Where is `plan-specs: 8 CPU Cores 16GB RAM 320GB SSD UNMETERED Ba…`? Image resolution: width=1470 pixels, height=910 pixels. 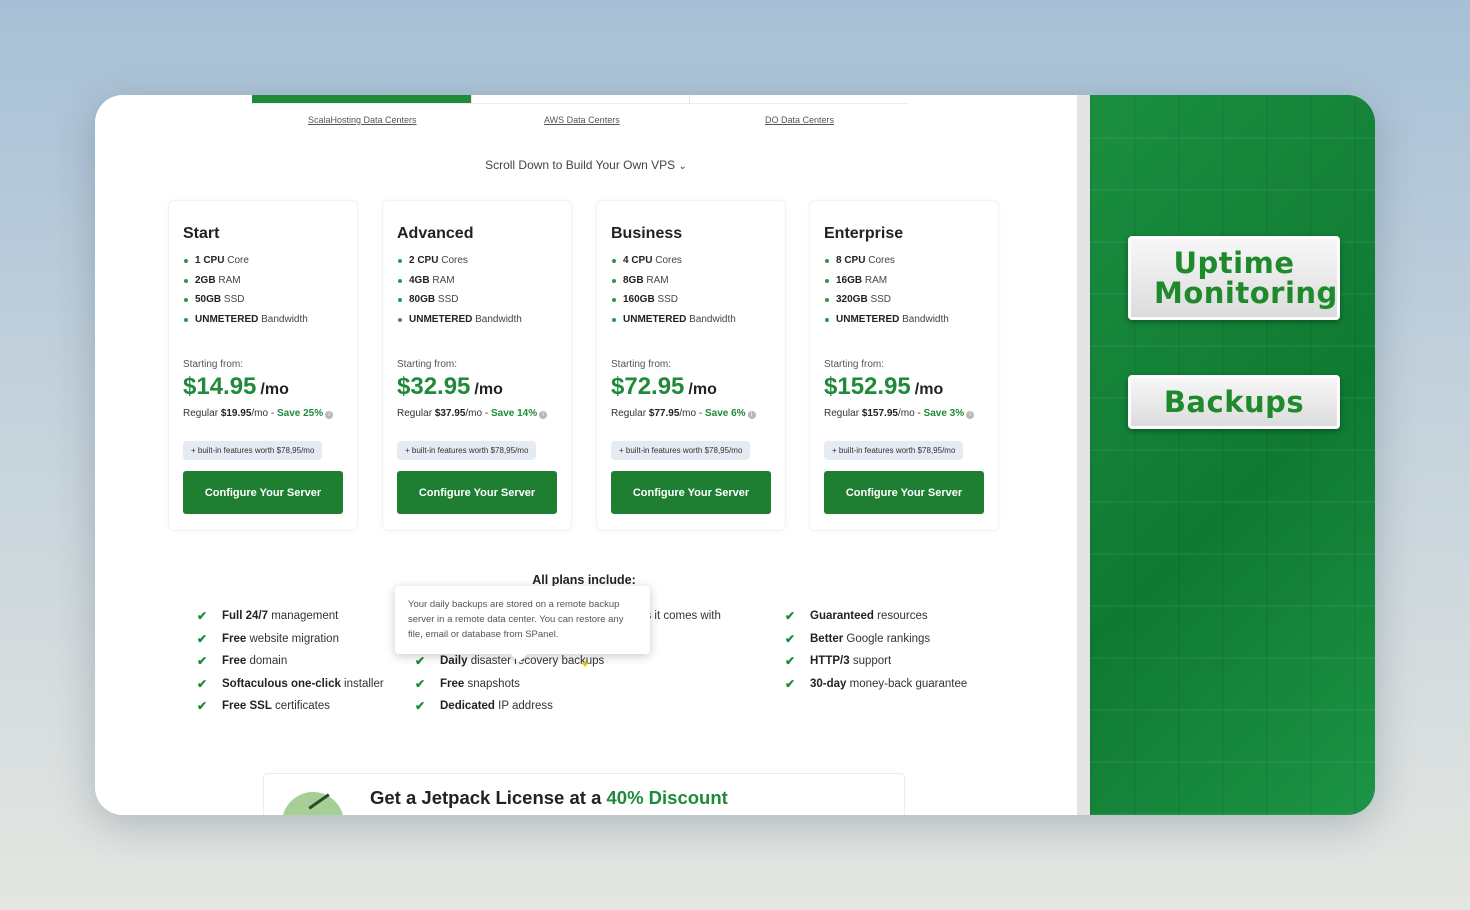
plan-specs: 8 CPU Cores 16GB RAM 320GB SSD UNMETERED Ba… is located at coordinates (886, 292).